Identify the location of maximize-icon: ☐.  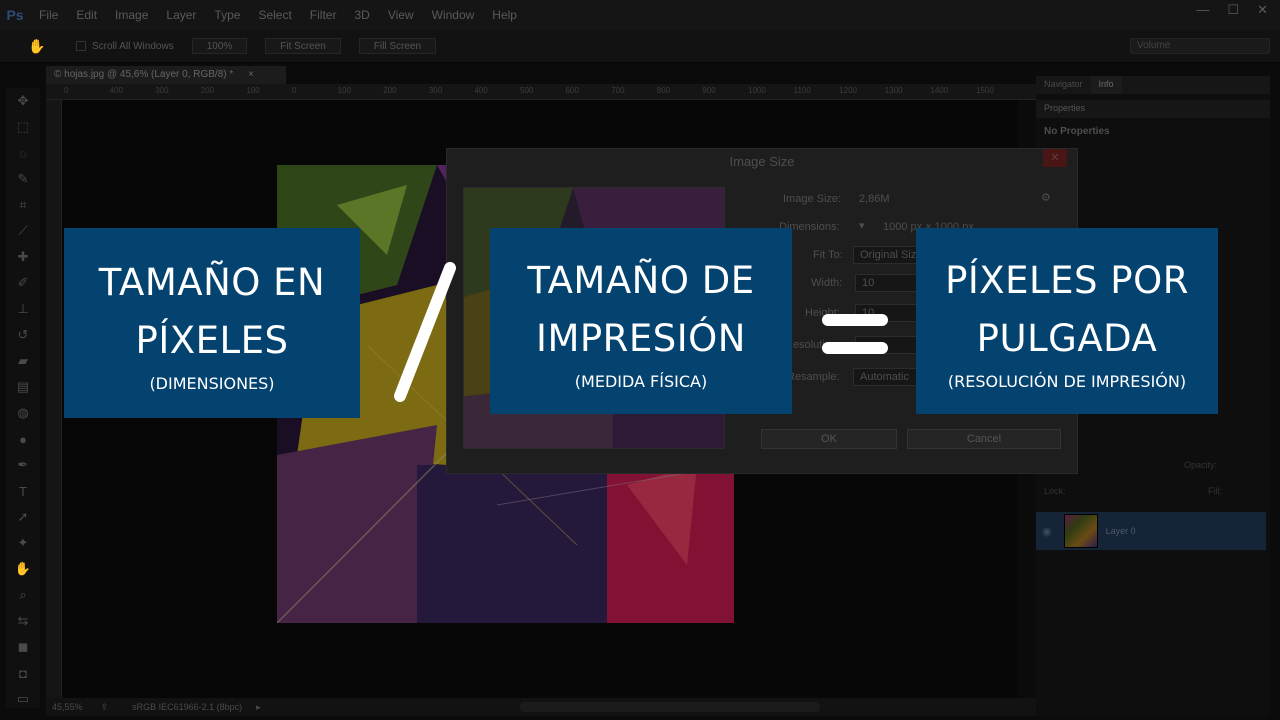
(1233, 10).